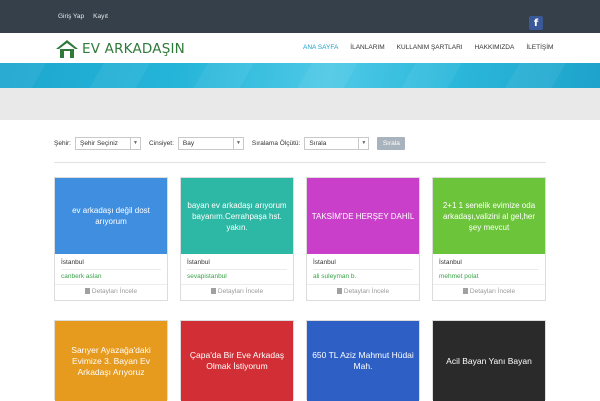 This screenshot has width=600, height=401. Describe the element at coordinates (300, 104) in the screenshot. I see `gray-band` at that location.